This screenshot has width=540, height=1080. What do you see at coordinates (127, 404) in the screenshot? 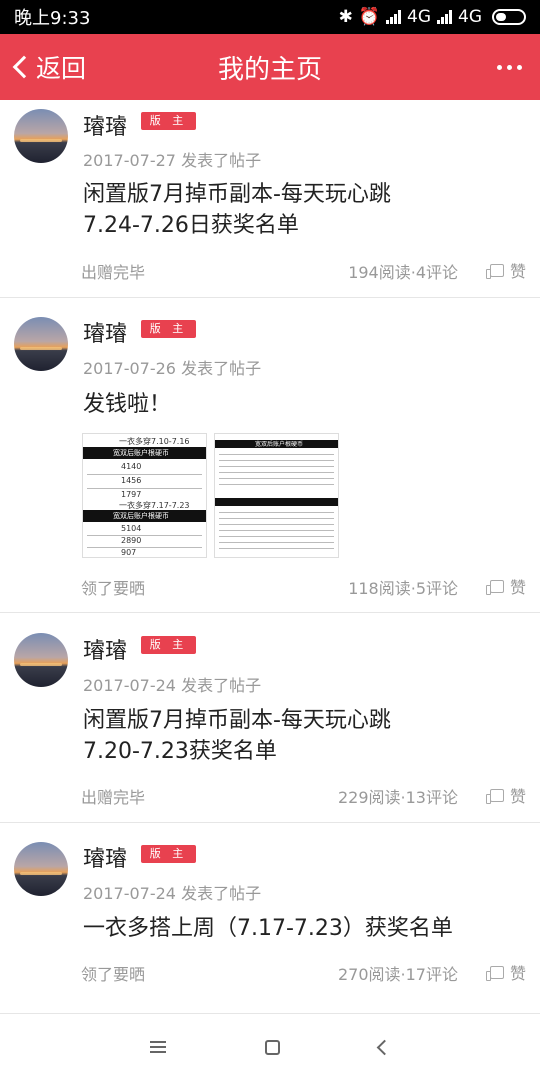
I see `post-title-line: 发钱啦！` at bounding box center [127, 404].